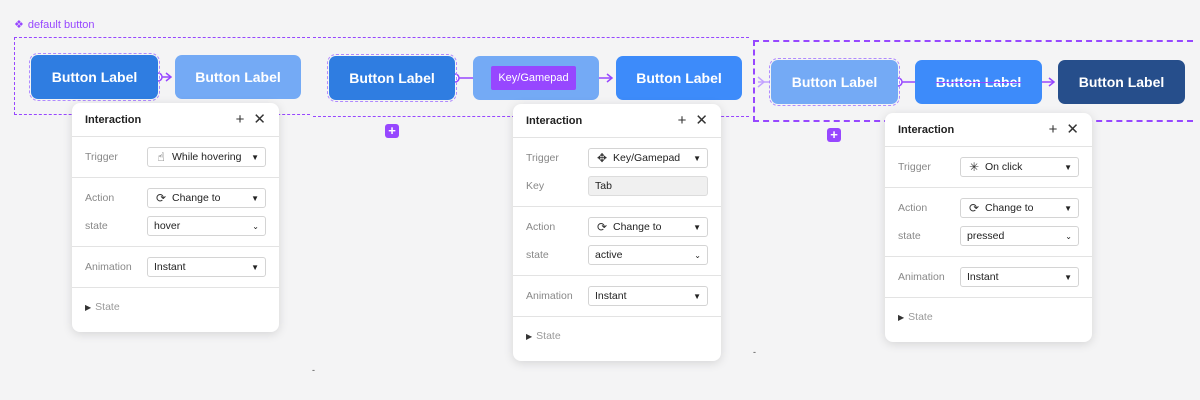  Describe the element at coordinates (648, 186) in the screenshot. I see `key-input: Tab` at that location.